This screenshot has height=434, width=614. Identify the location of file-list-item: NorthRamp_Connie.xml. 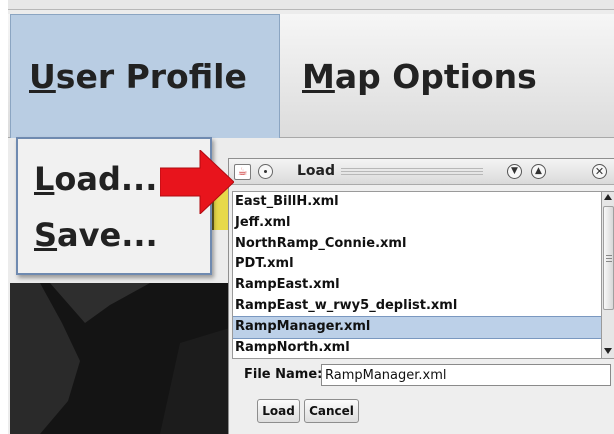
(417, 244).